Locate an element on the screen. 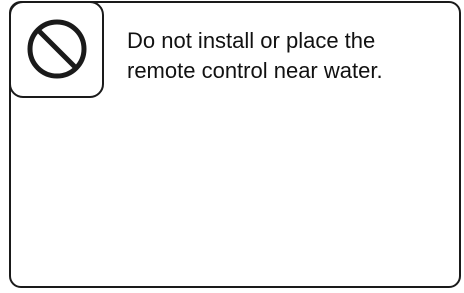 This screenshot has height=293, width=464. warning-line-2: remote control near water. is located at coordinates (255, 70).